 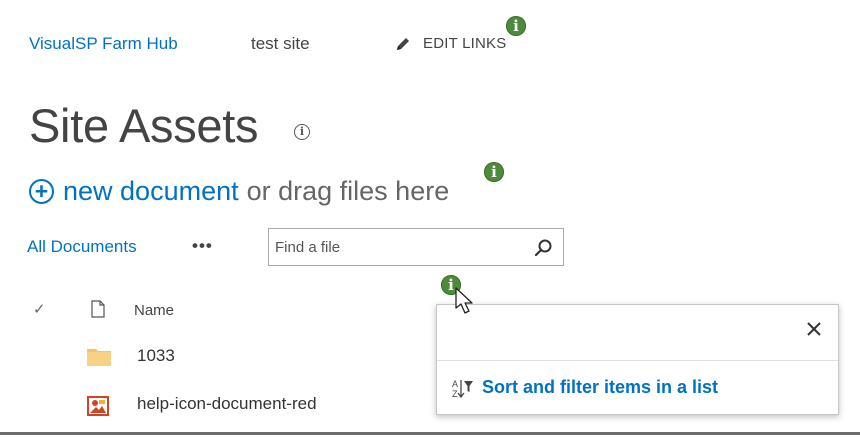 I want to click on close-icon, so click(x=814, y=329).